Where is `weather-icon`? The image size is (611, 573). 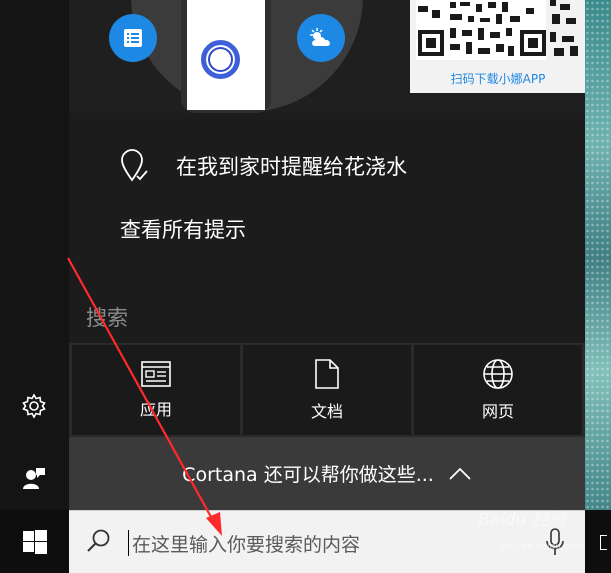 weather-icon is located at coordinates (321, 38).